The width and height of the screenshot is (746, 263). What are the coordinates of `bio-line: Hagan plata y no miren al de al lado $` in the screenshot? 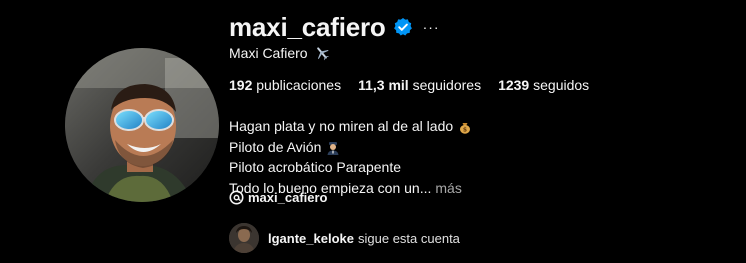 It's located at (350, 126).